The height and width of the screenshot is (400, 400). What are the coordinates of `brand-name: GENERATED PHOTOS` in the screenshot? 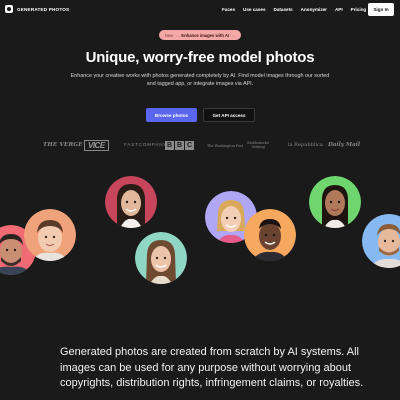 It's located at (43, 9).